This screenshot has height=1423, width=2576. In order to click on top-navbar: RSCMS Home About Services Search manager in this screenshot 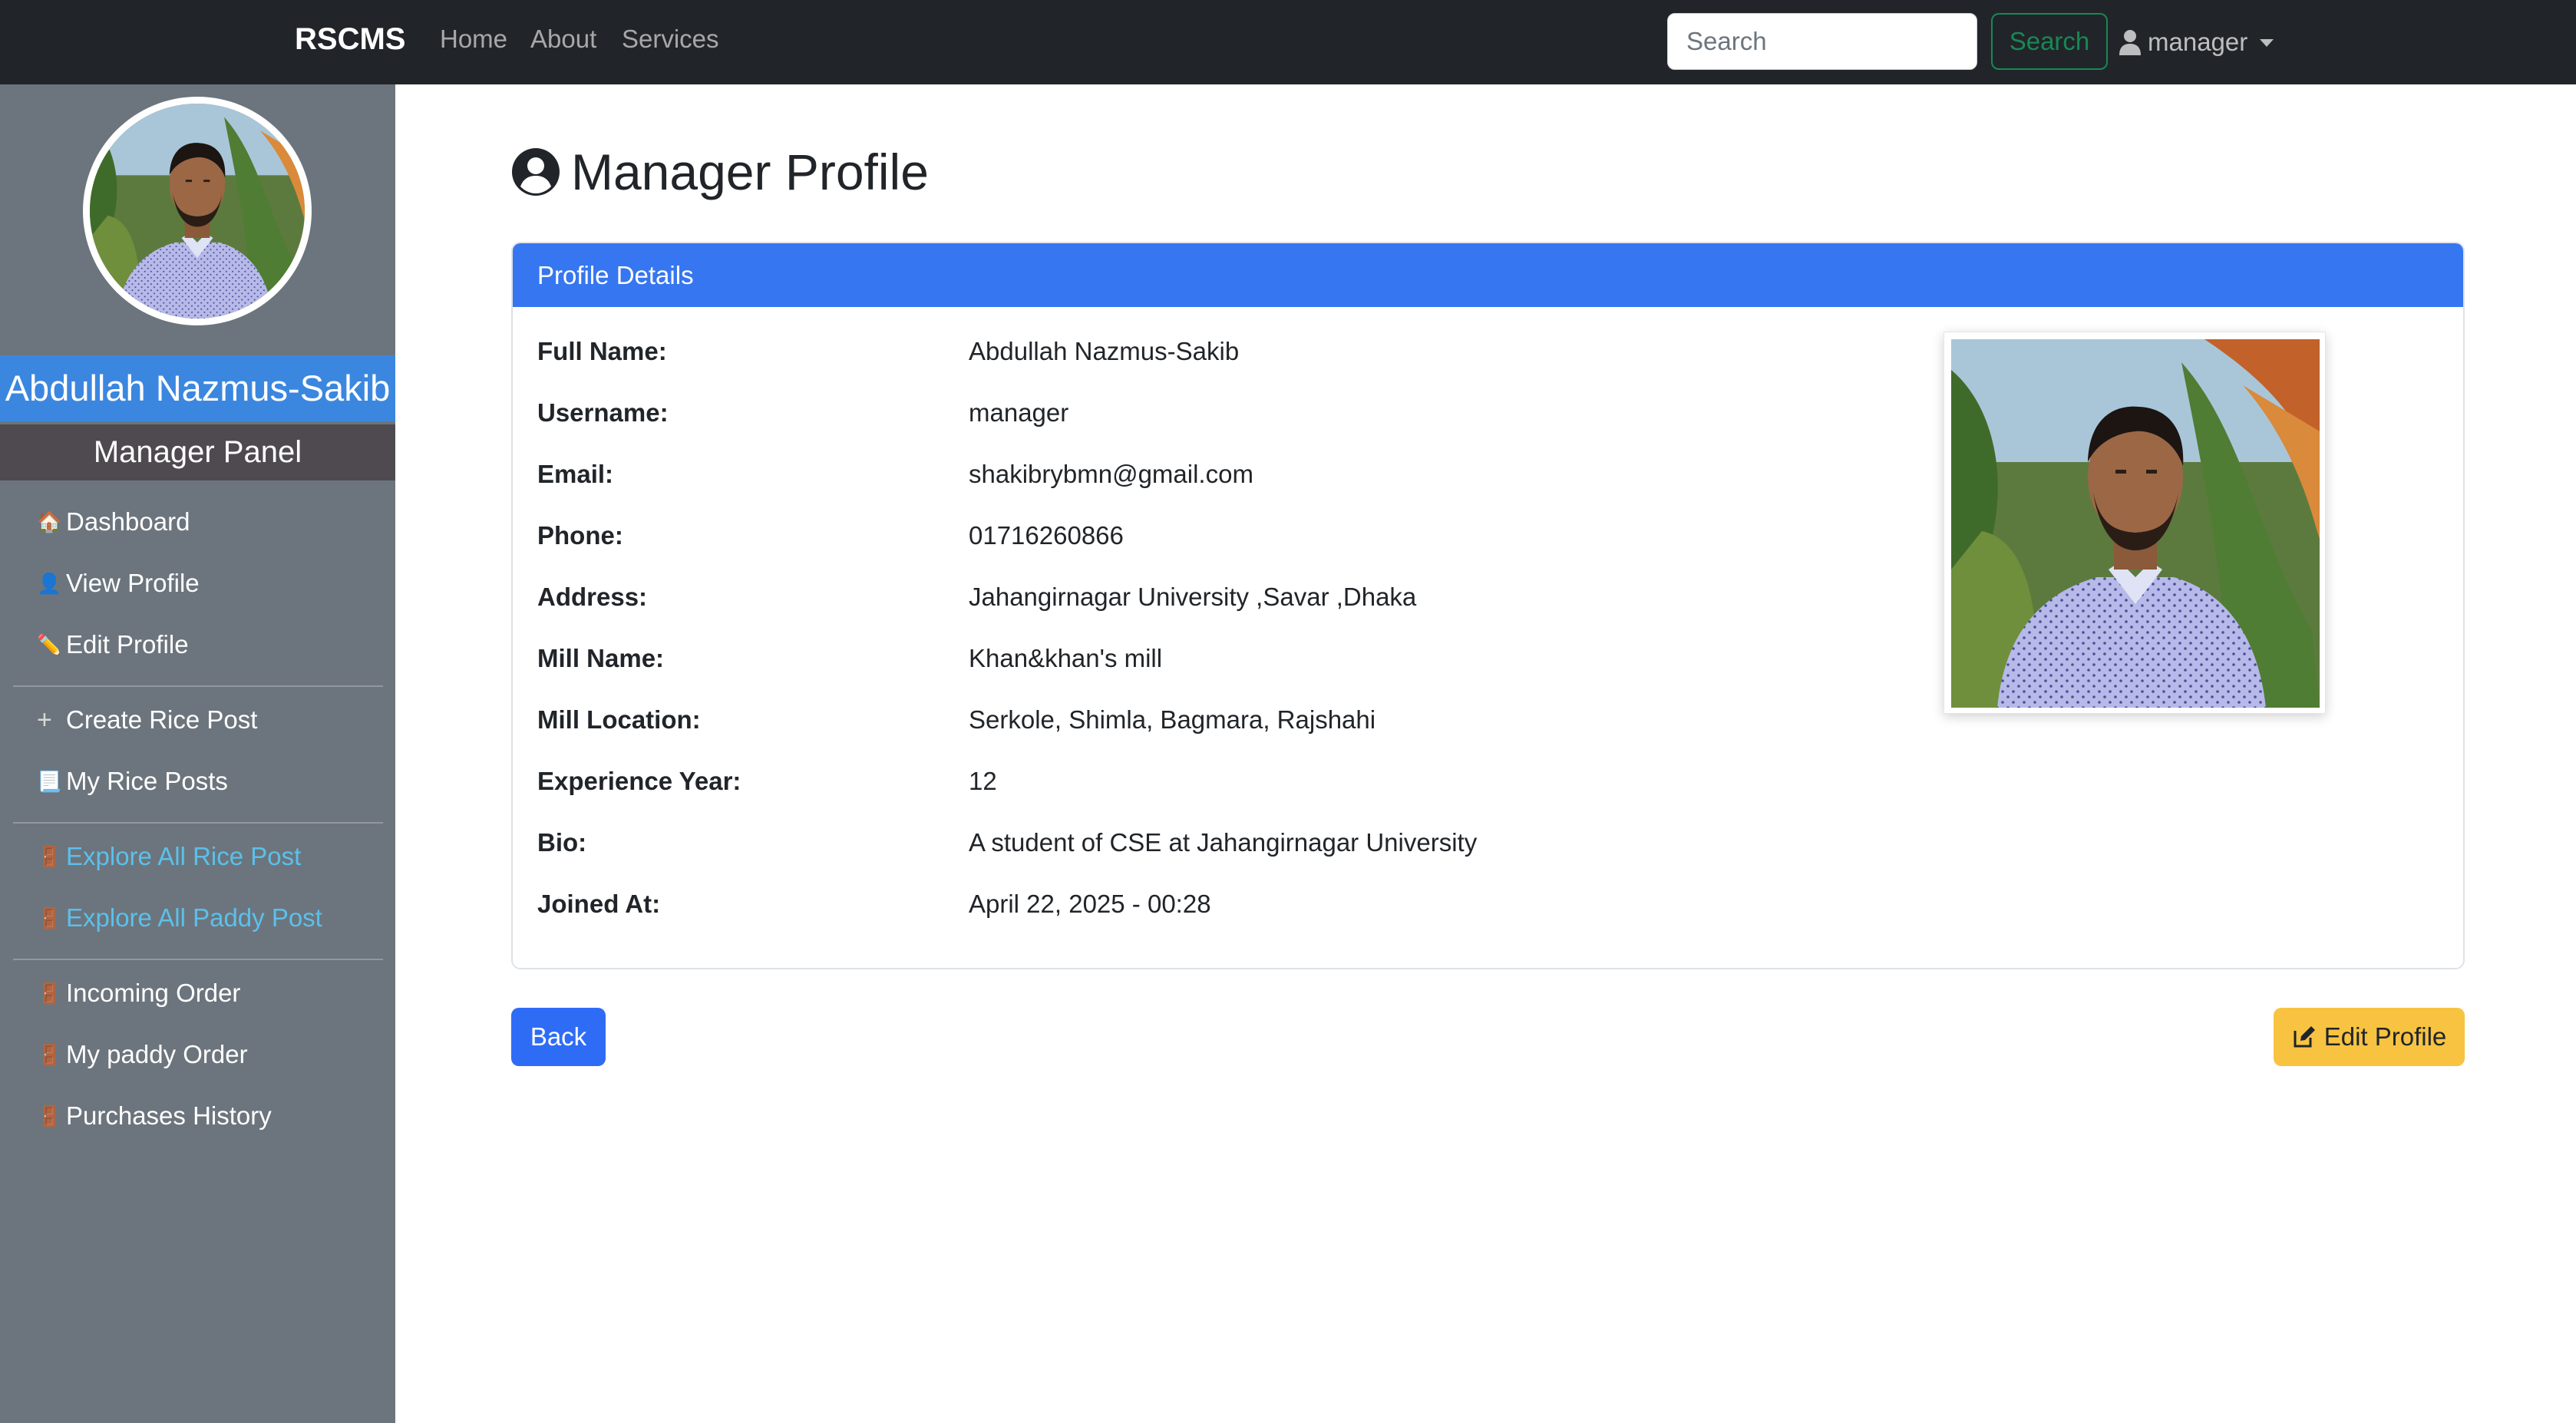, I will do `click(1288, 42)`.